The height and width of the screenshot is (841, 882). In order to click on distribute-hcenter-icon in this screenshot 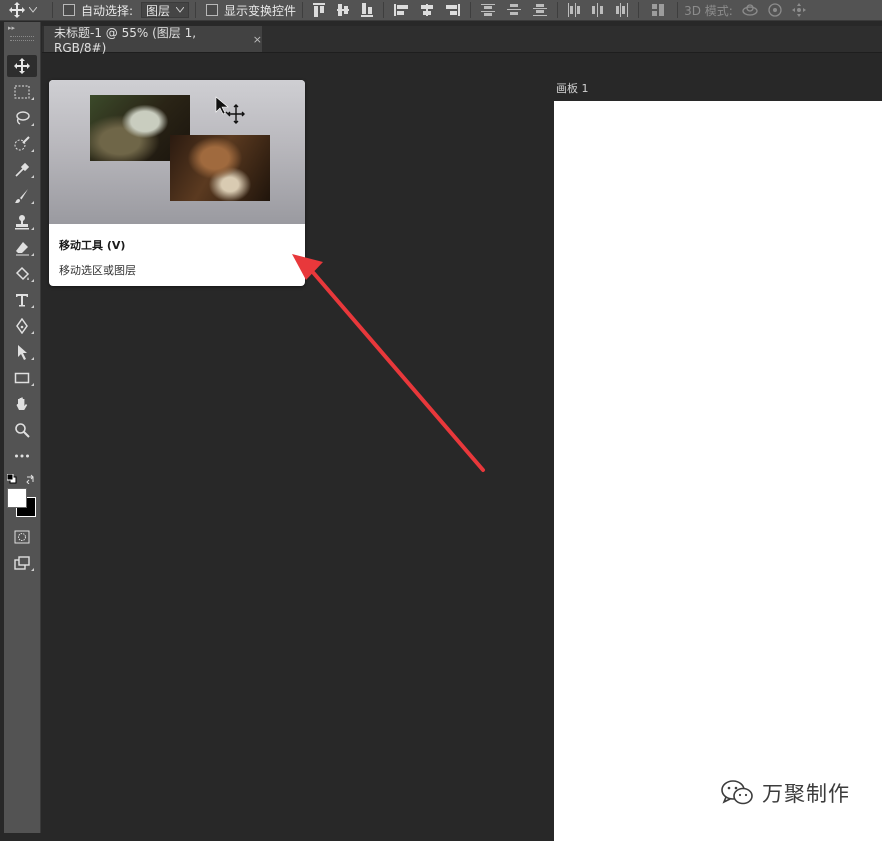, I will do `click(598, 10)`.